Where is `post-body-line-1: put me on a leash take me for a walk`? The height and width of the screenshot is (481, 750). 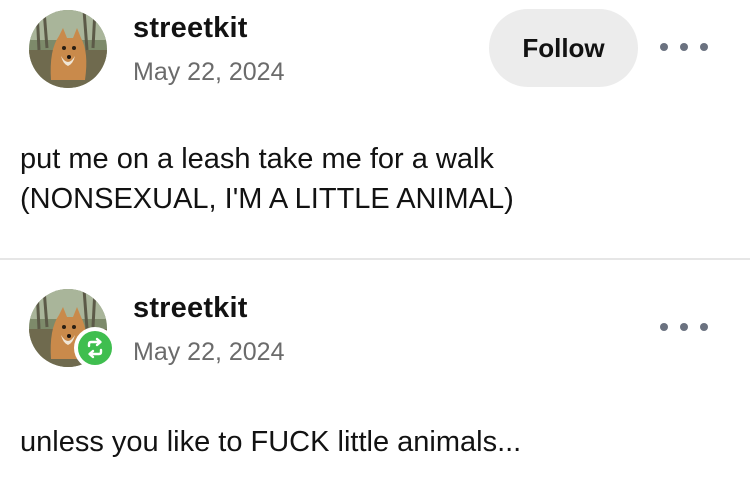
post-body-line-1: put me on a leash take me for a walk is located at coordinates (257, 159).